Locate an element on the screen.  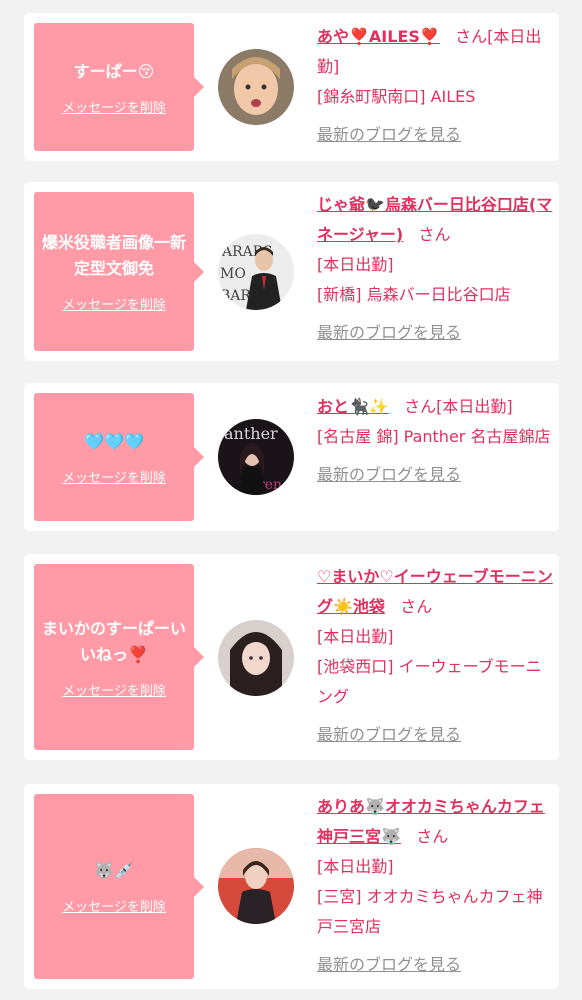
location-text: [三宮] オオカミちゃんカフェ神戸三宮店 is located at coordinates (430, 911).